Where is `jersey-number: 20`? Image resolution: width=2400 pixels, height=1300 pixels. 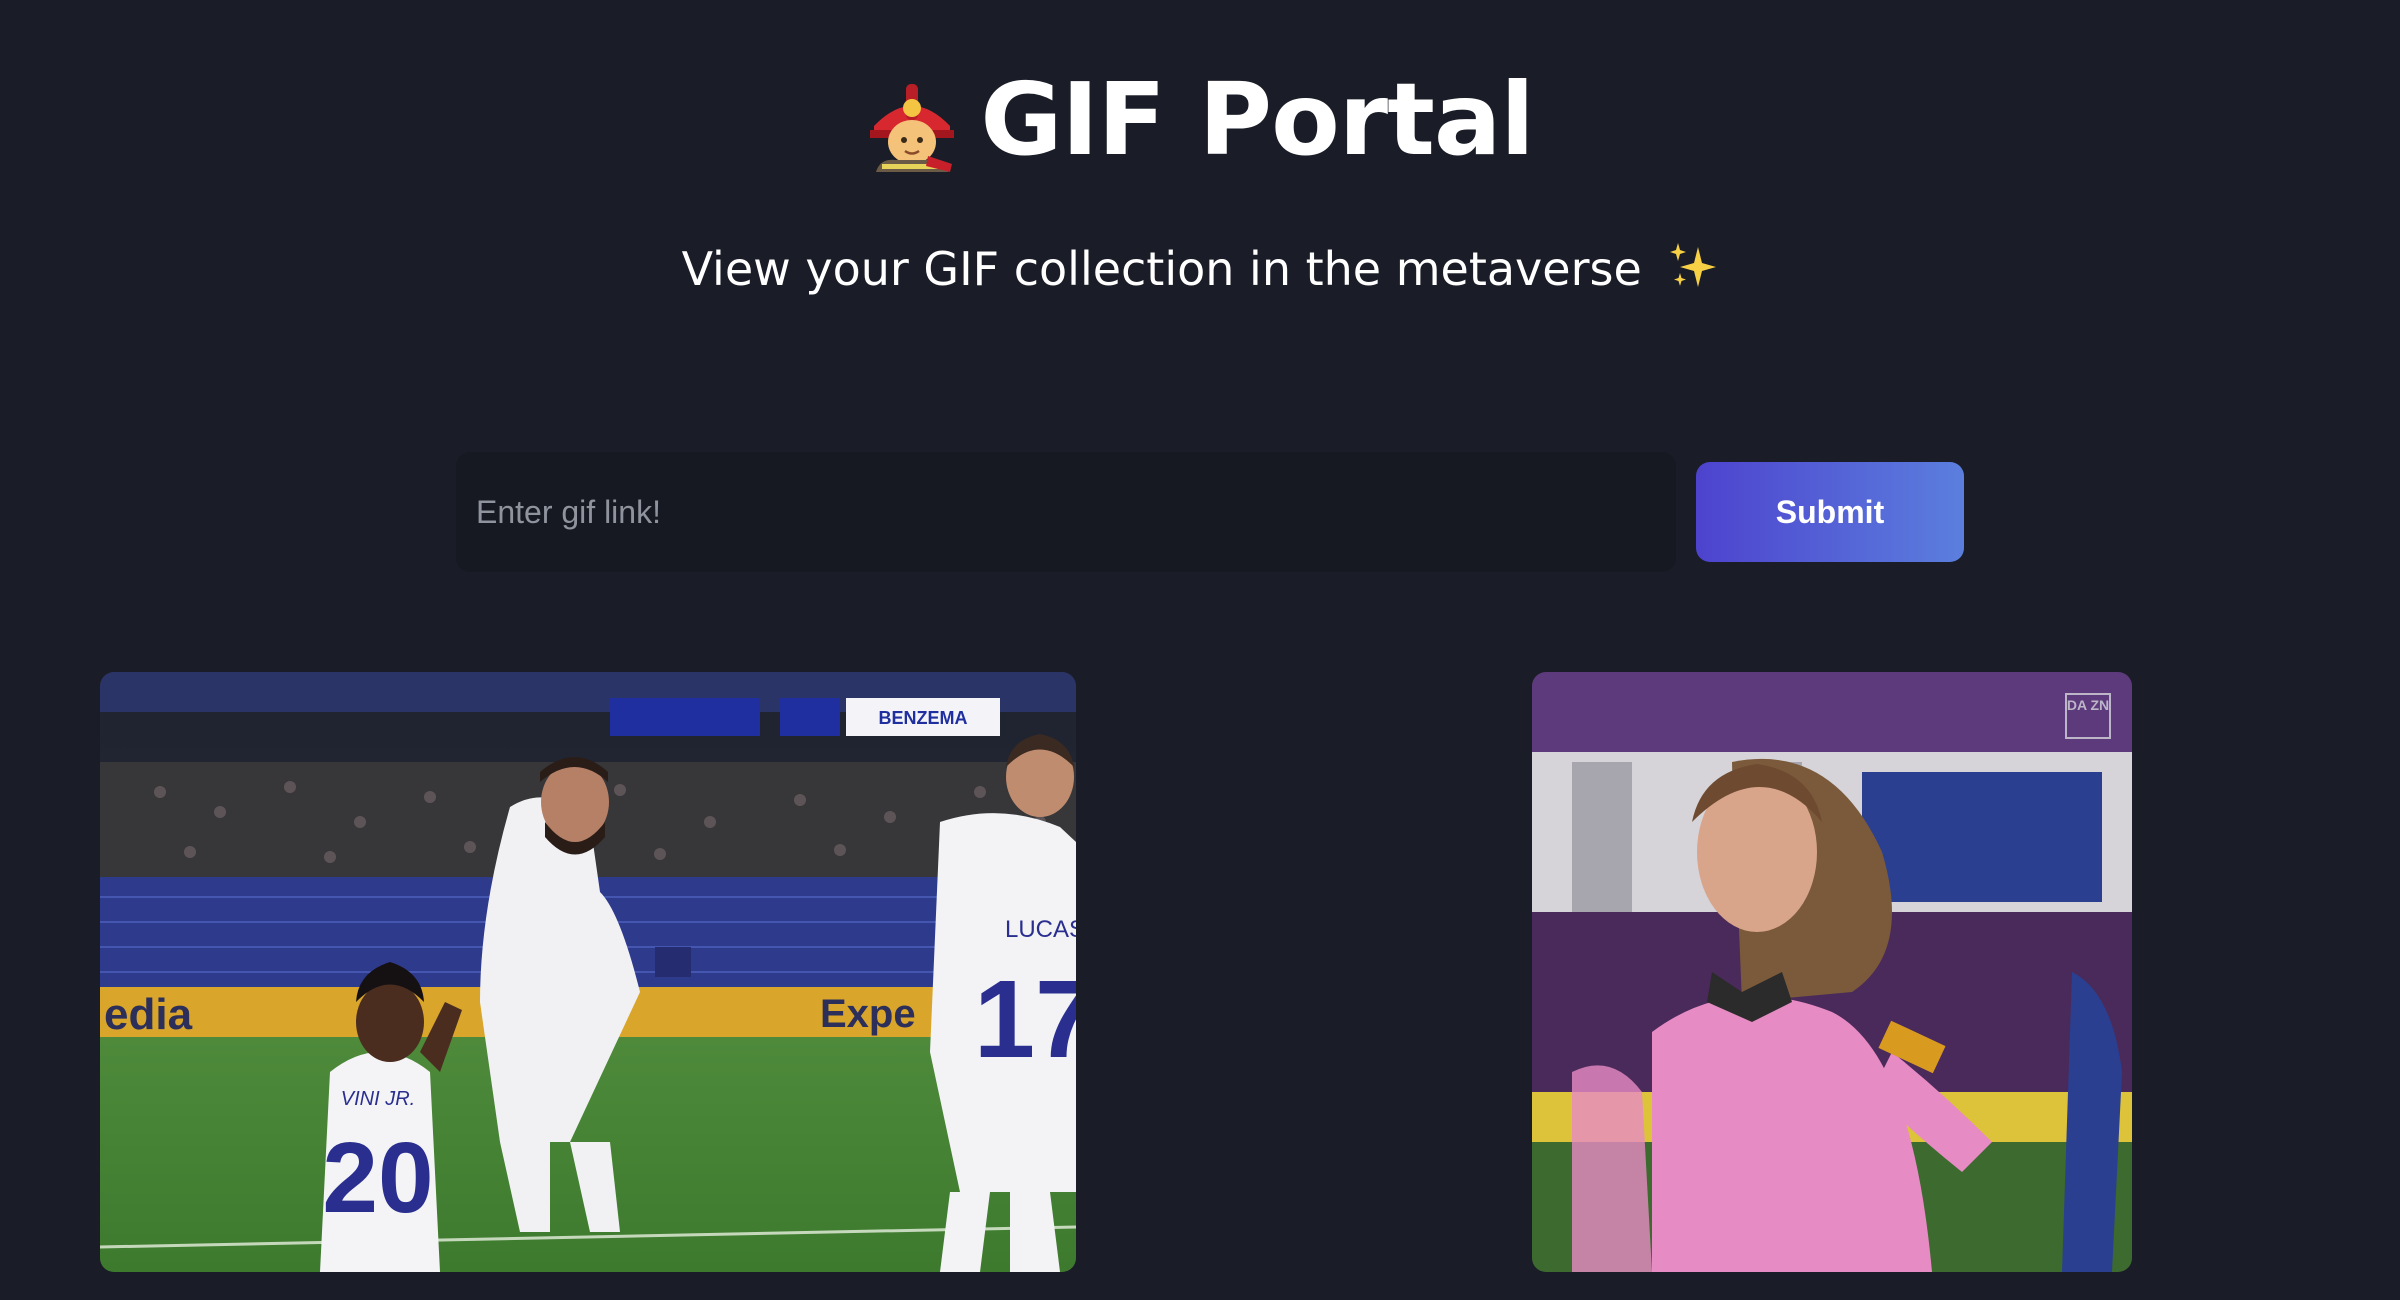 jersey-number: 20 is located at coordinates (377, 1178).